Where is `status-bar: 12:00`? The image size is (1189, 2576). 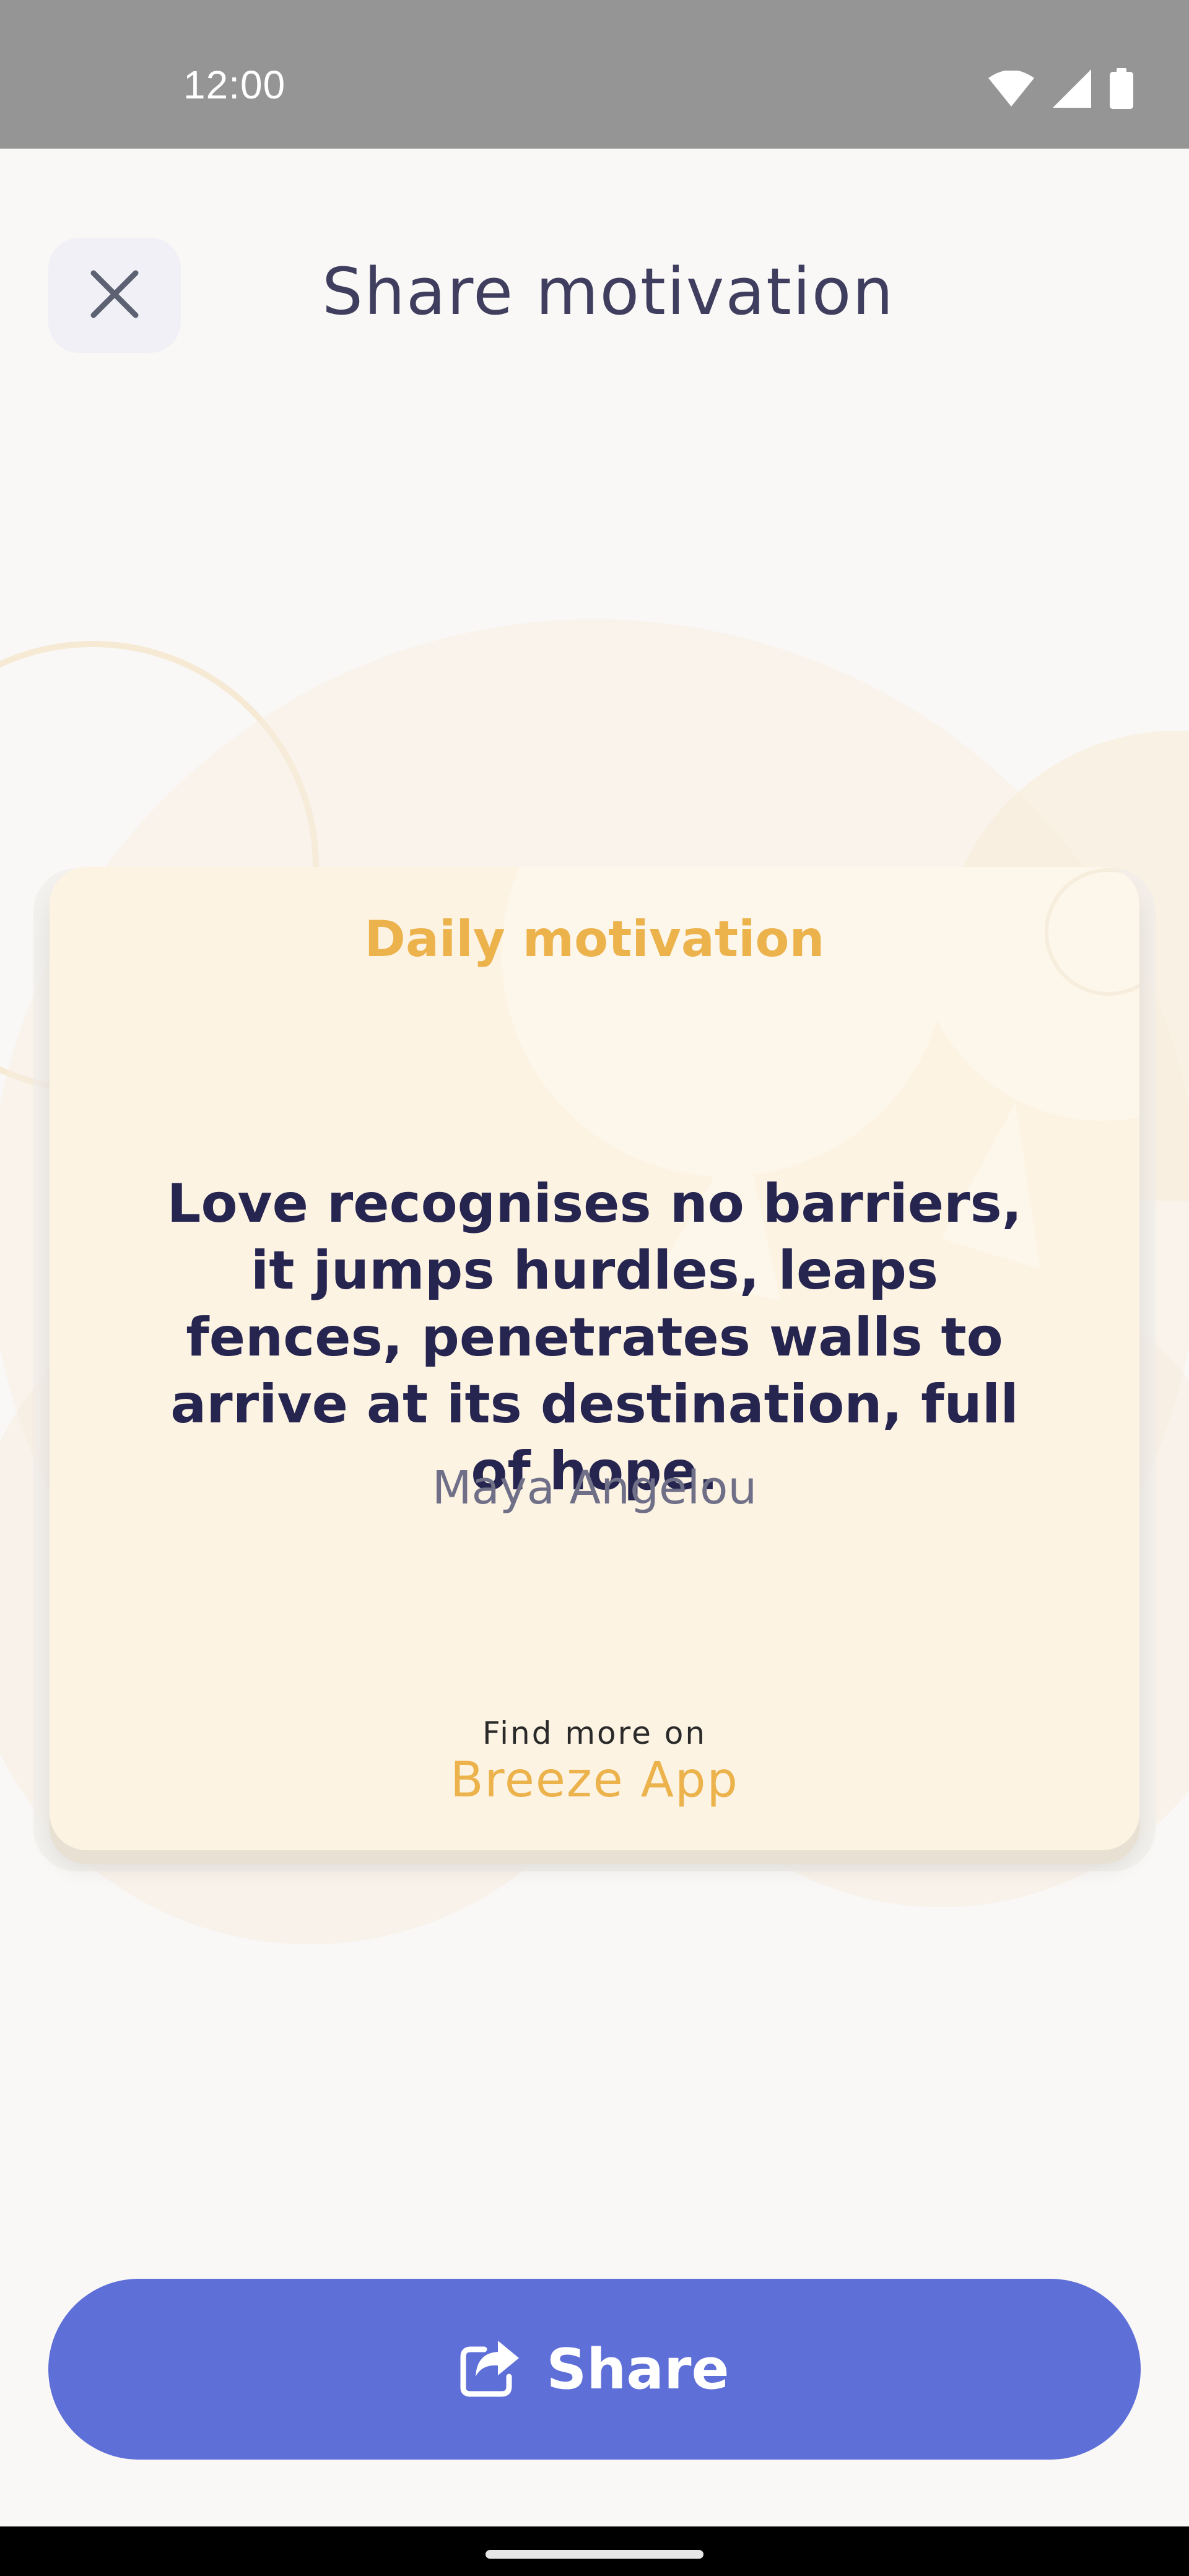 status-bar: 12:00 is located at coordinates (594, 74).